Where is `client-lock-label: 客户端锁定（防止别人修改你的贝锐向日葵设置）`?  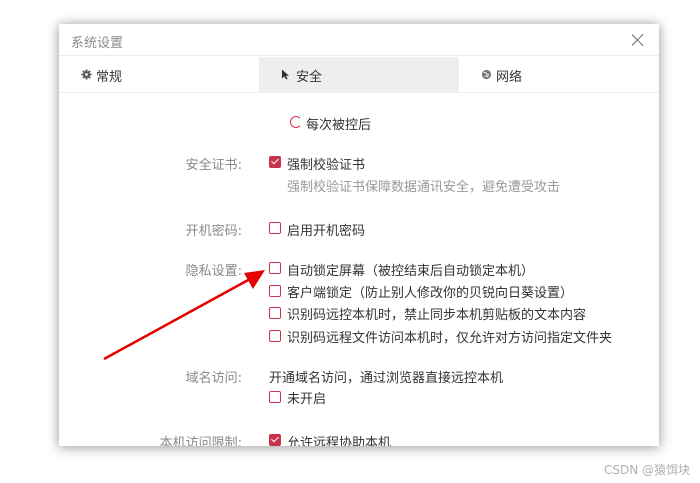 client-lock-label: 客户端锁定（防止别人修改你的贝锐向日葵设置） is located at coordinates (430, 293).